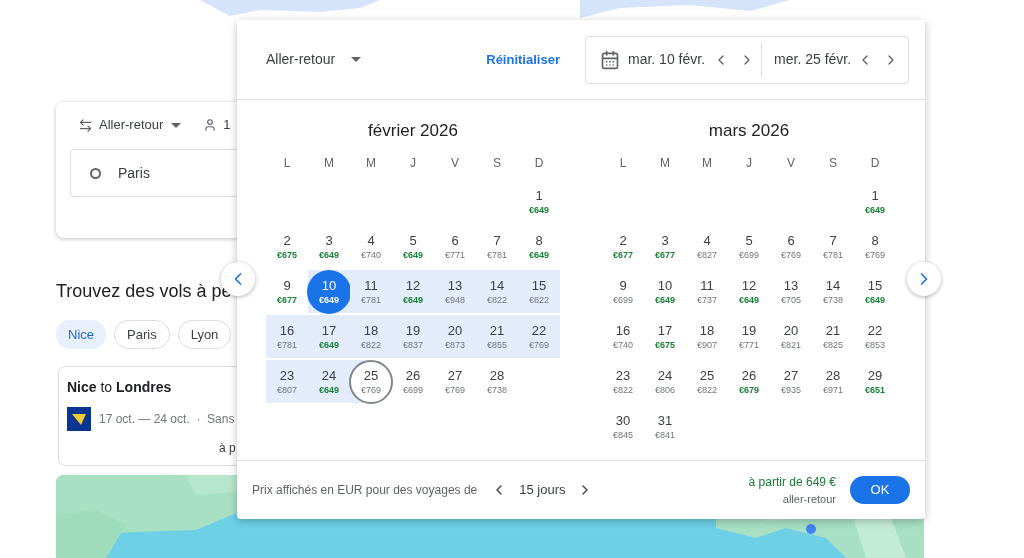  I want to click on calendar-day: 21 €825, so click(833, 336).